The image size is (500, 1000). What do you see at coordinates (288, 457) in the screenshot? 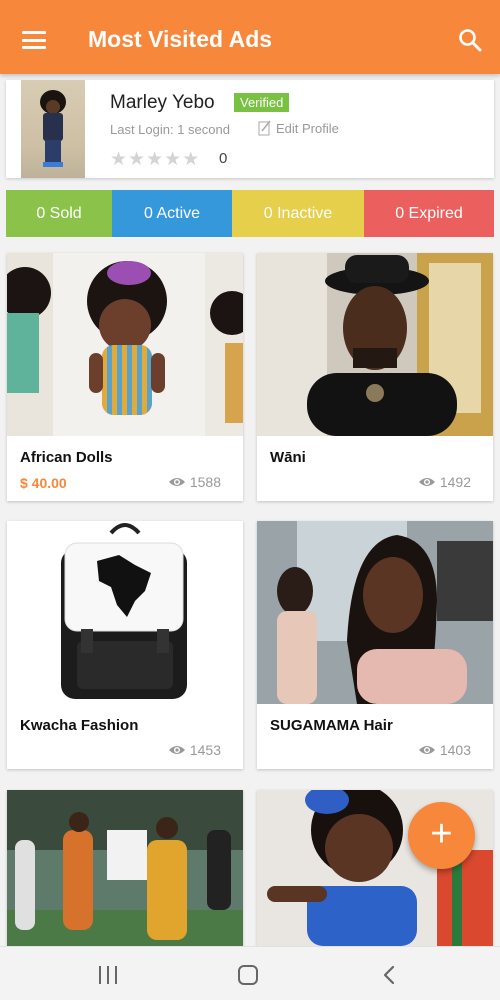
I see `ad-title: Wāni` at bounding box center [288, 457].